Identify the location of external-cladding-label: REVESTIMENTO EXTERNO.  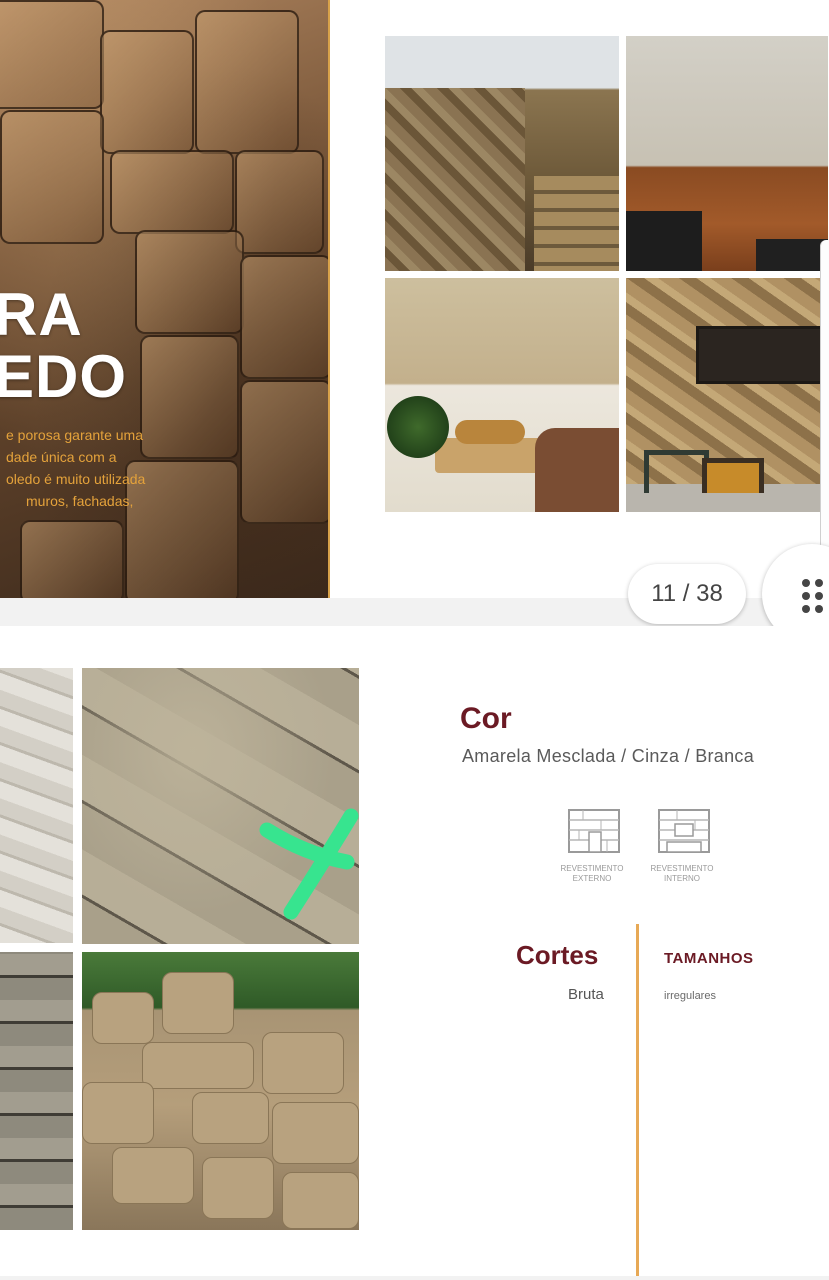
(592, 873).